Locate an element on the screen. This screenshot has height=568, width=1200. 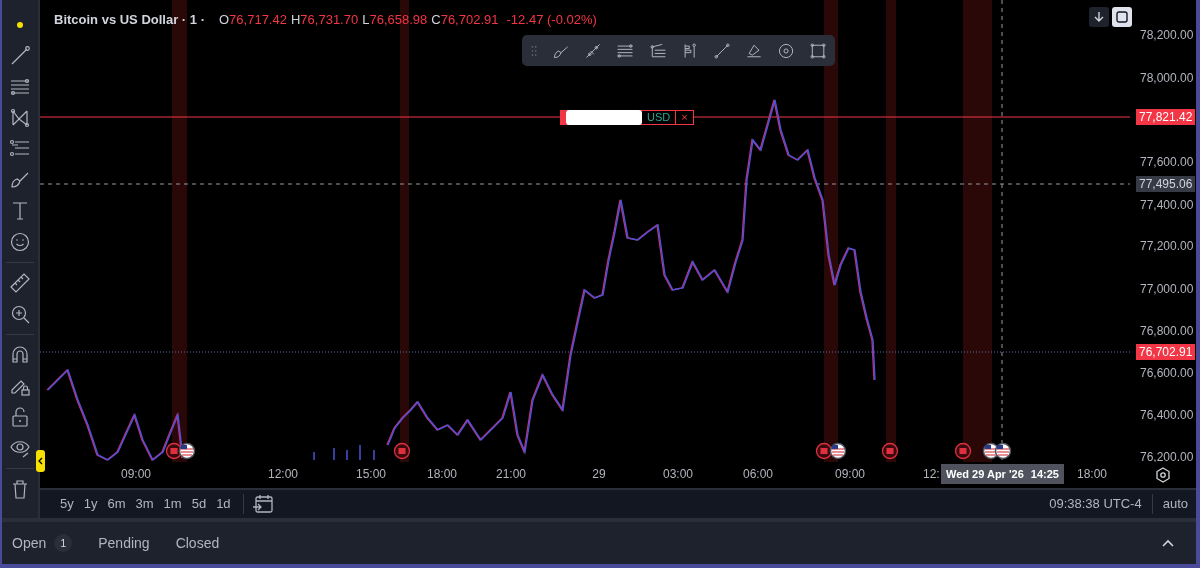
settings-icon is located at coordinates (1163, 475).